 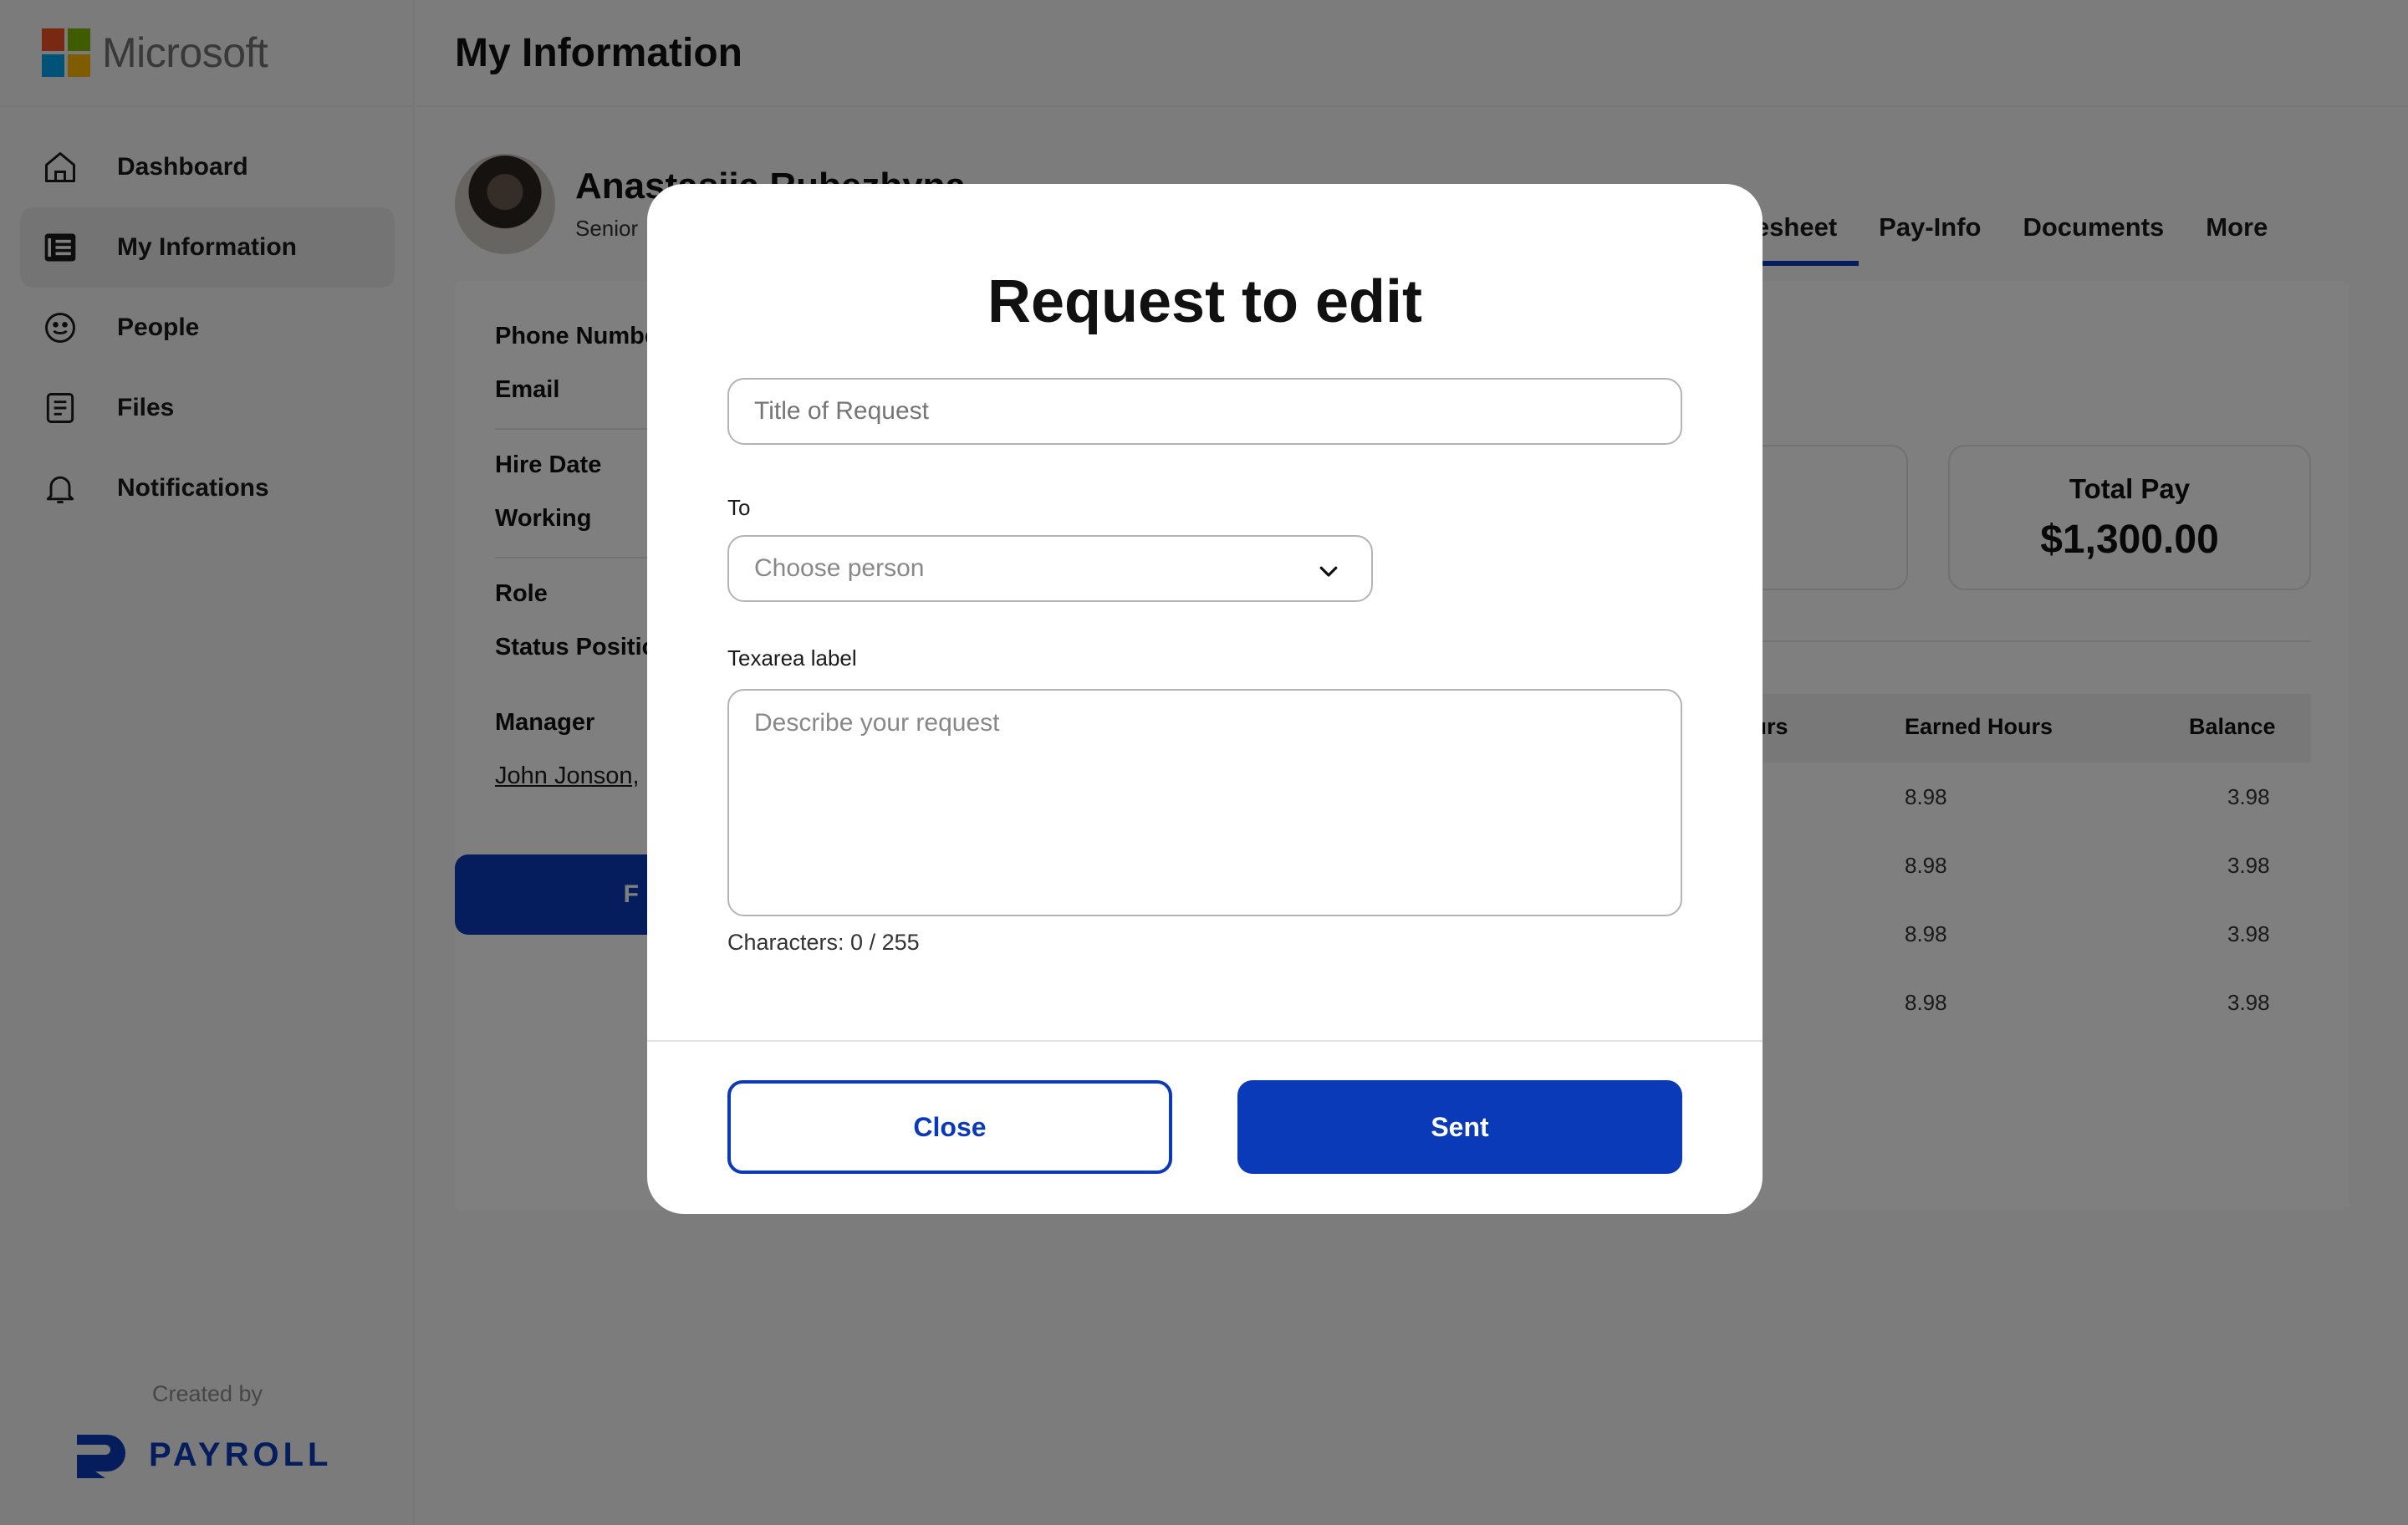 What do you see at coordinates (1328, 574) in the screenshot?
I see `chevron-down-icon` at bounding box center [1328, 574].